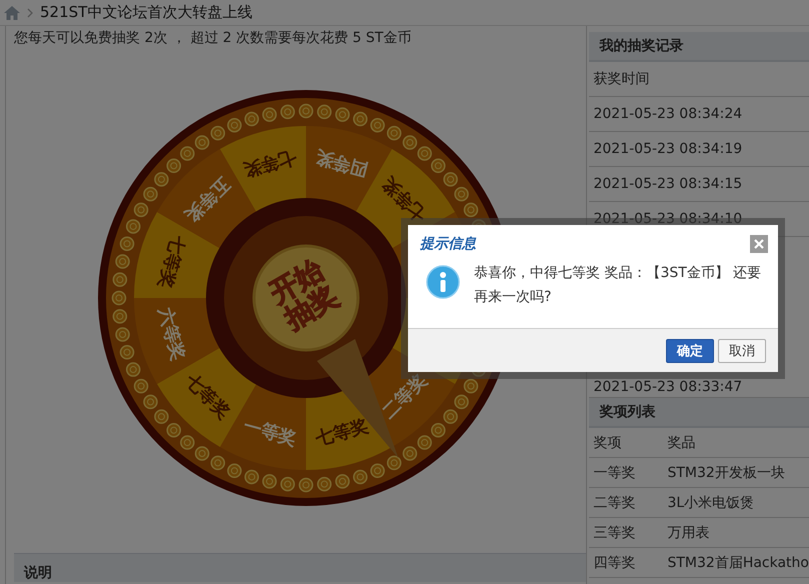  What do you see at coordinates (618, 285) in the screenshot?
I see `dialog-message: 恭喜你，中得七等奖 奖品：【3ST金币】 还要再来一次吗?` at bounding box center [618, 285].